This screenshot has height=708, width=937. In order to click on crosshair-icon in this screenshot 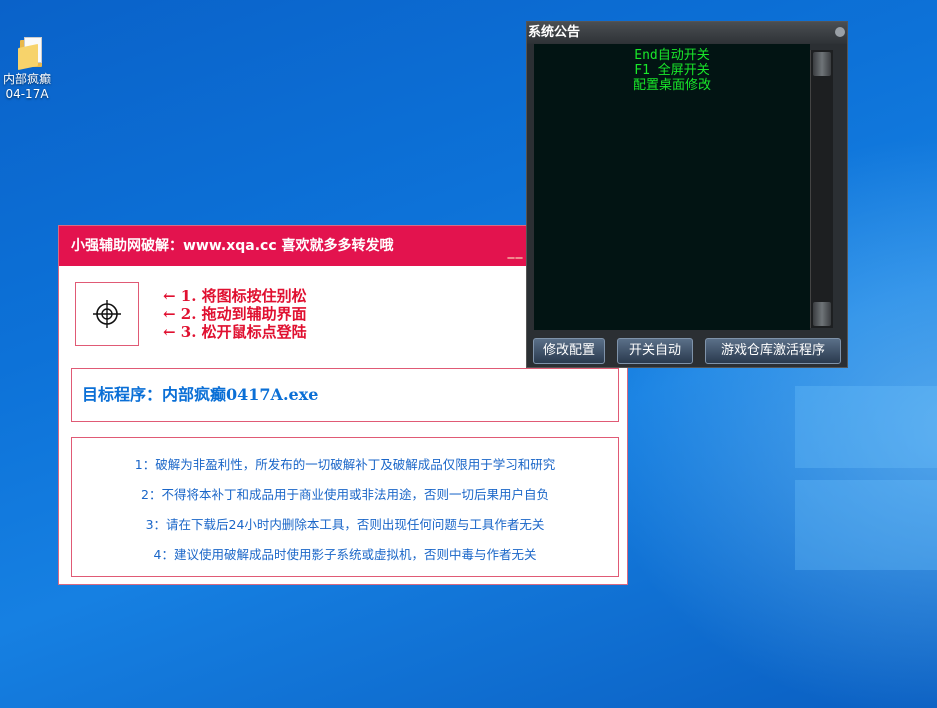, I will do `click(107, 314)`.